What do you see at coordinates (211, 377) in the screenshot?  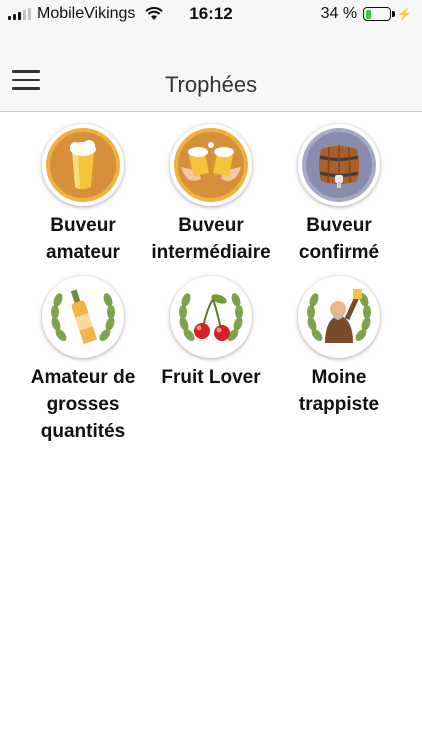 I see `trophy-label: Fruit Lover` at bounding box center [211, 377].